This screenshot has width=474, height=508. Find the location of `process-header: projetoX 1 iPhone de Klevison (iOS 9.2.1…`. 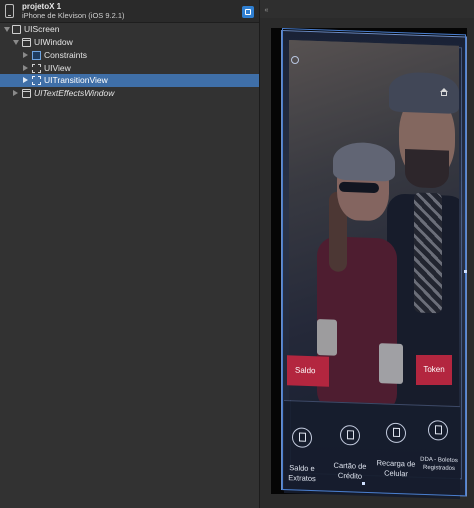

process-header: projetoX 1 iPhone de Klevison (iOS 9.2.1… is located at coordinates (129, 11).